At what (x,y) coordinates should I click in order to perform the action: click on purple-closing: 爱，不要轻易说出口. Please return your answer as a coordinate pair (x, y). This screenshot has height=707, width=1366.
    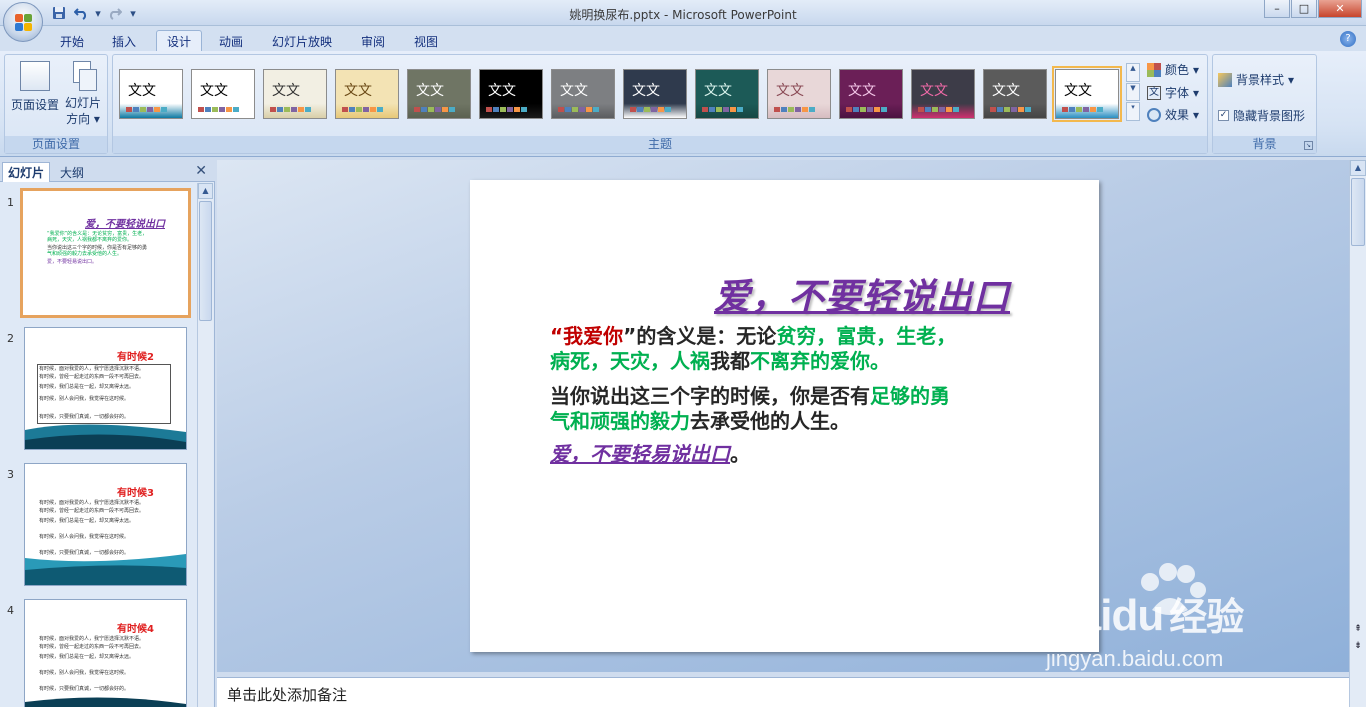
    Looking at the image, I should click on (640, 454).